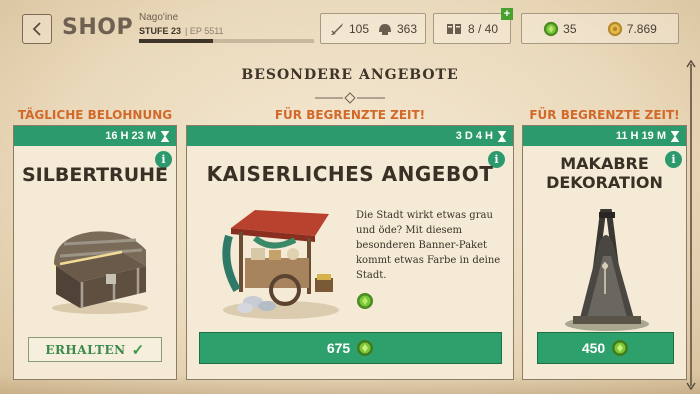 The width and height of the screenshot is (700, 394). I want to click on coins-value: 7.869, so click(641, 28).